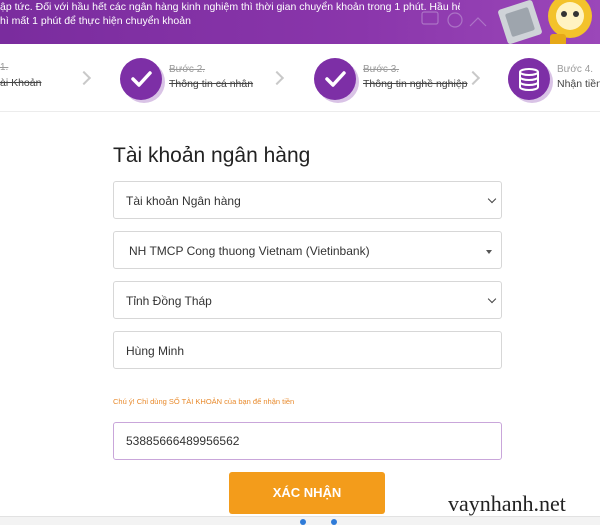  Describe the element at coordinates (211, 84) in the screenshot. I see `step-2-title: Thông tin cá nhân` at that location.